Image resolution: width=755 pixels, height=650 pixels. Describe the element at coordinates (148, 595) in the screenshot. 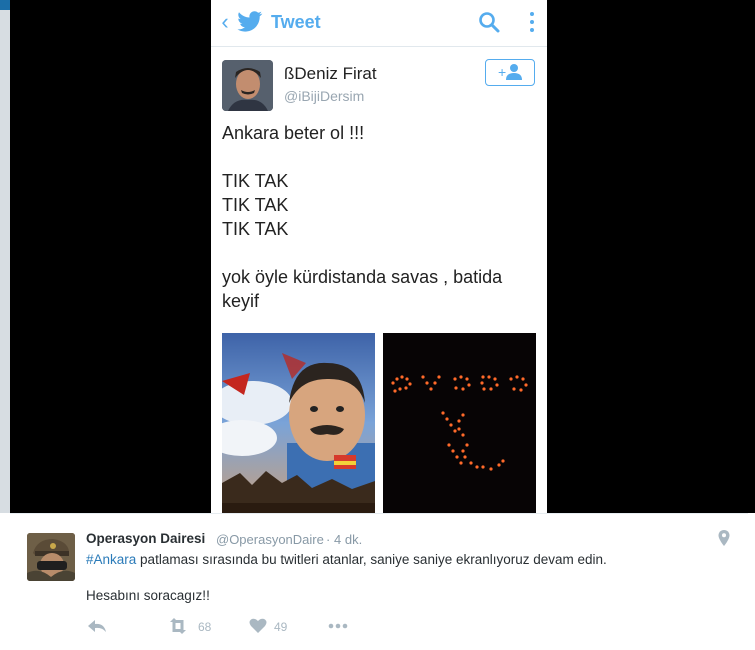

I see `tweet-text-line: Hesabını soracagız!!` at that location.